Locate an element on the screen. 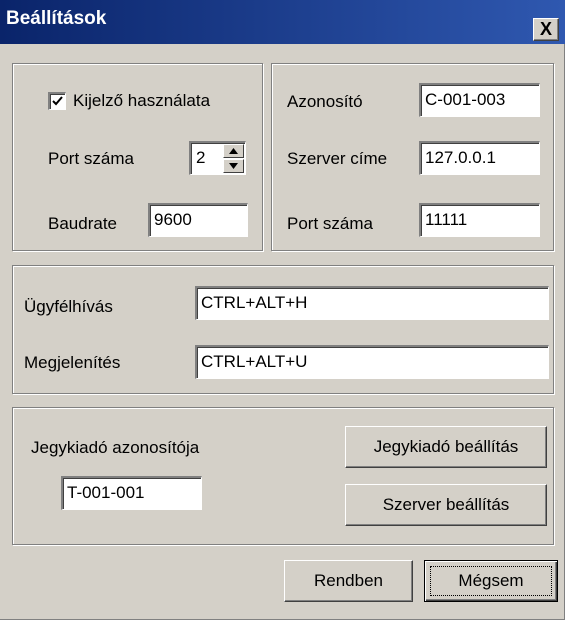 The image size is (565, 620). close-button: X is located at coordinates (546, 29).